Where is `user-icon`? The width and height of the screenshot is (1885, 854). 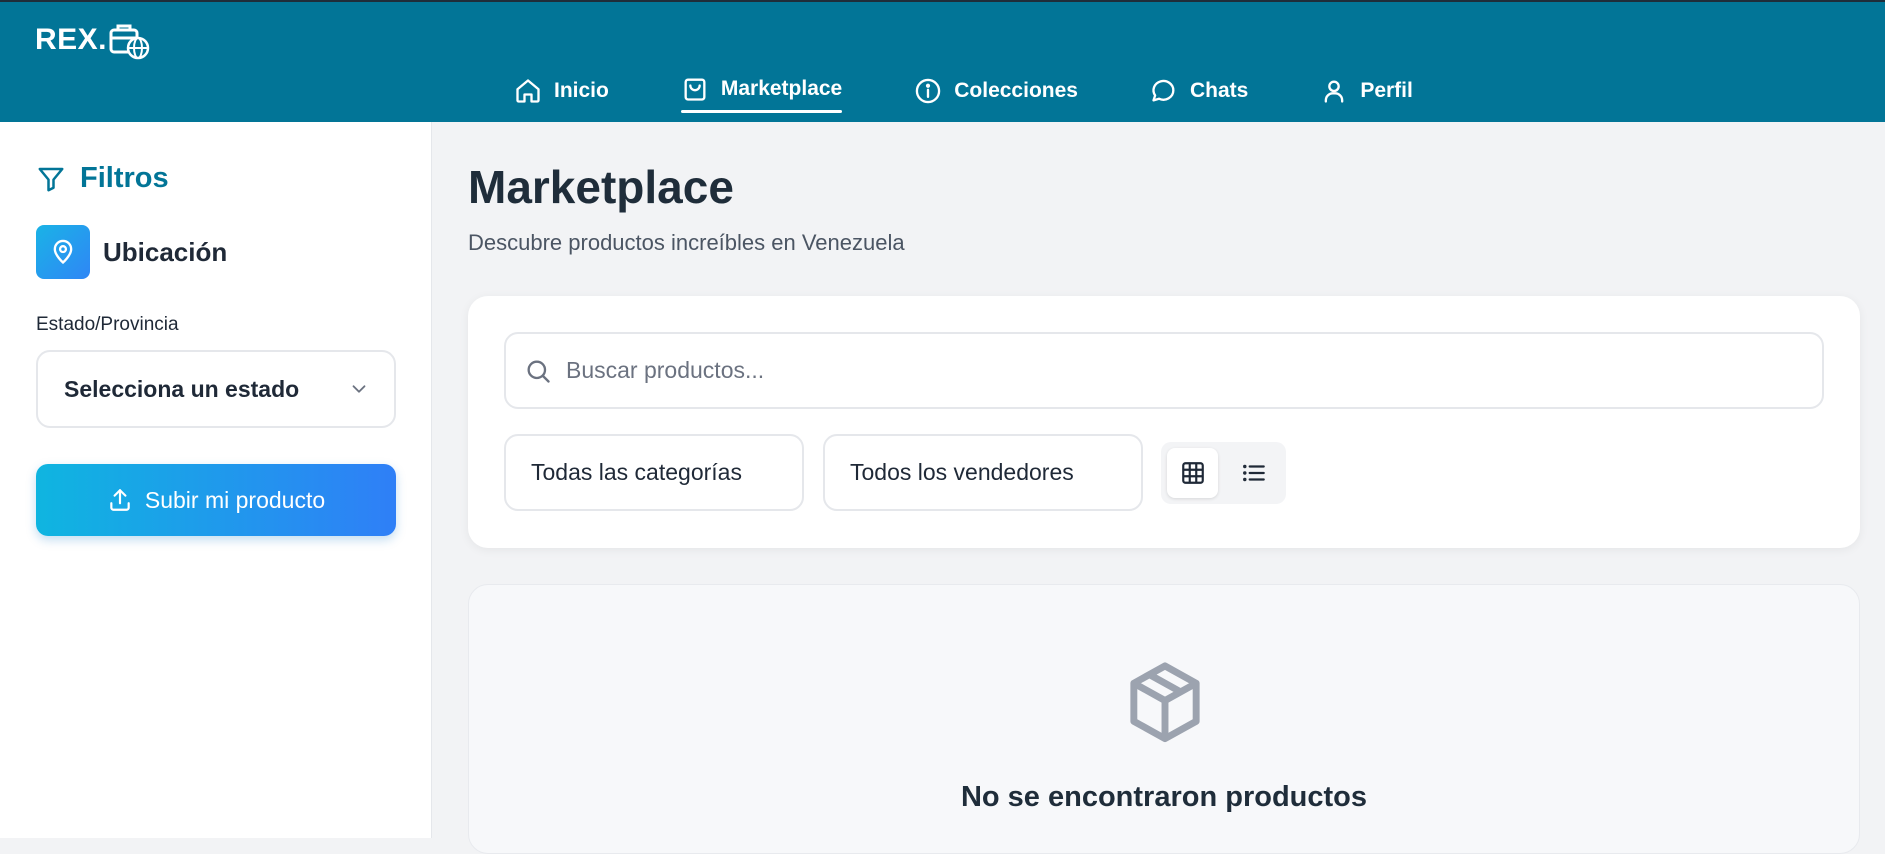
user-icon is located at coordinates (1334, 91).